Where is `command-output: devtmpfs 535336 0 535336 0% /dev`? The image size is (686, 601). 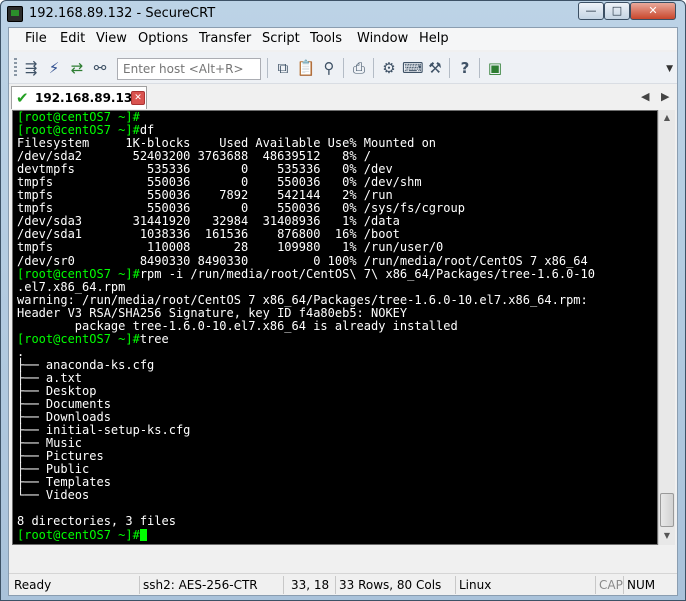 command-output: devtmpfs 535336 0 535336 0% /dev is located at coordinates (205, 169).